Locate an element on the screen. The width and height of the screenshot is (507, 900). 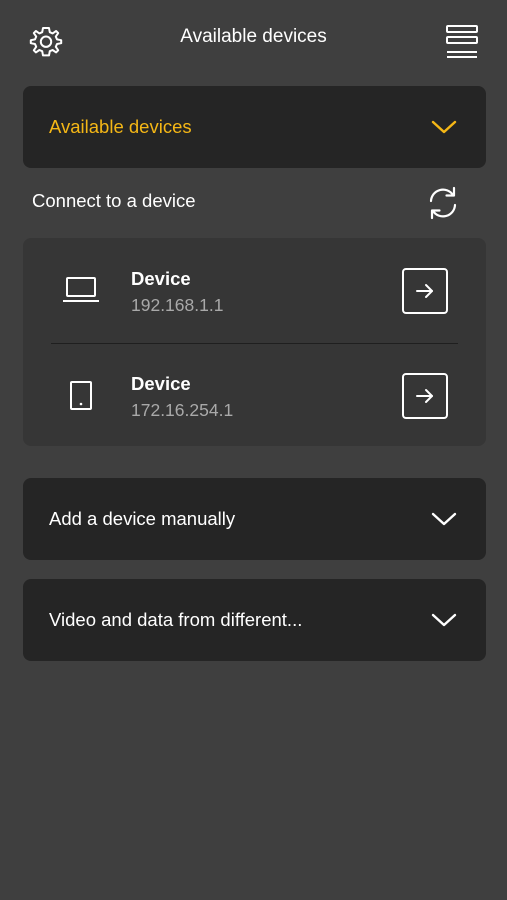
device-item: Device 172.16.254.1 is located at coordinates (254, 395).